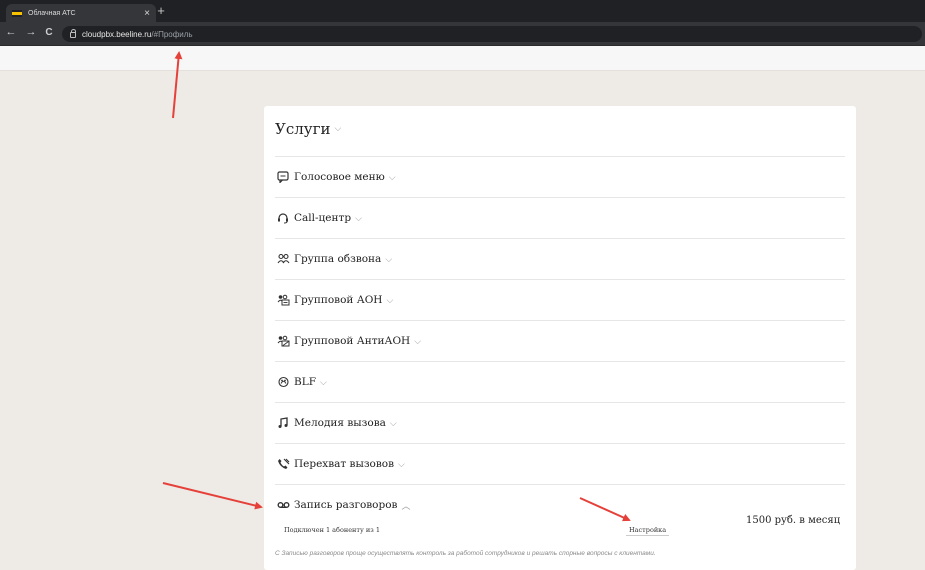 The height and width of the screenshot is (570, 925). Describe the element at coordinates (11, 32) in the screenshot. I see `back-button: ←` at that location.